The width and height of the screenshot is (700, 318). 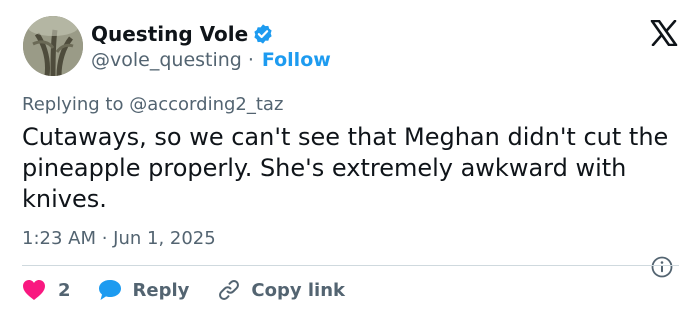 I want to click on avatar, so click(x=53, y=46).